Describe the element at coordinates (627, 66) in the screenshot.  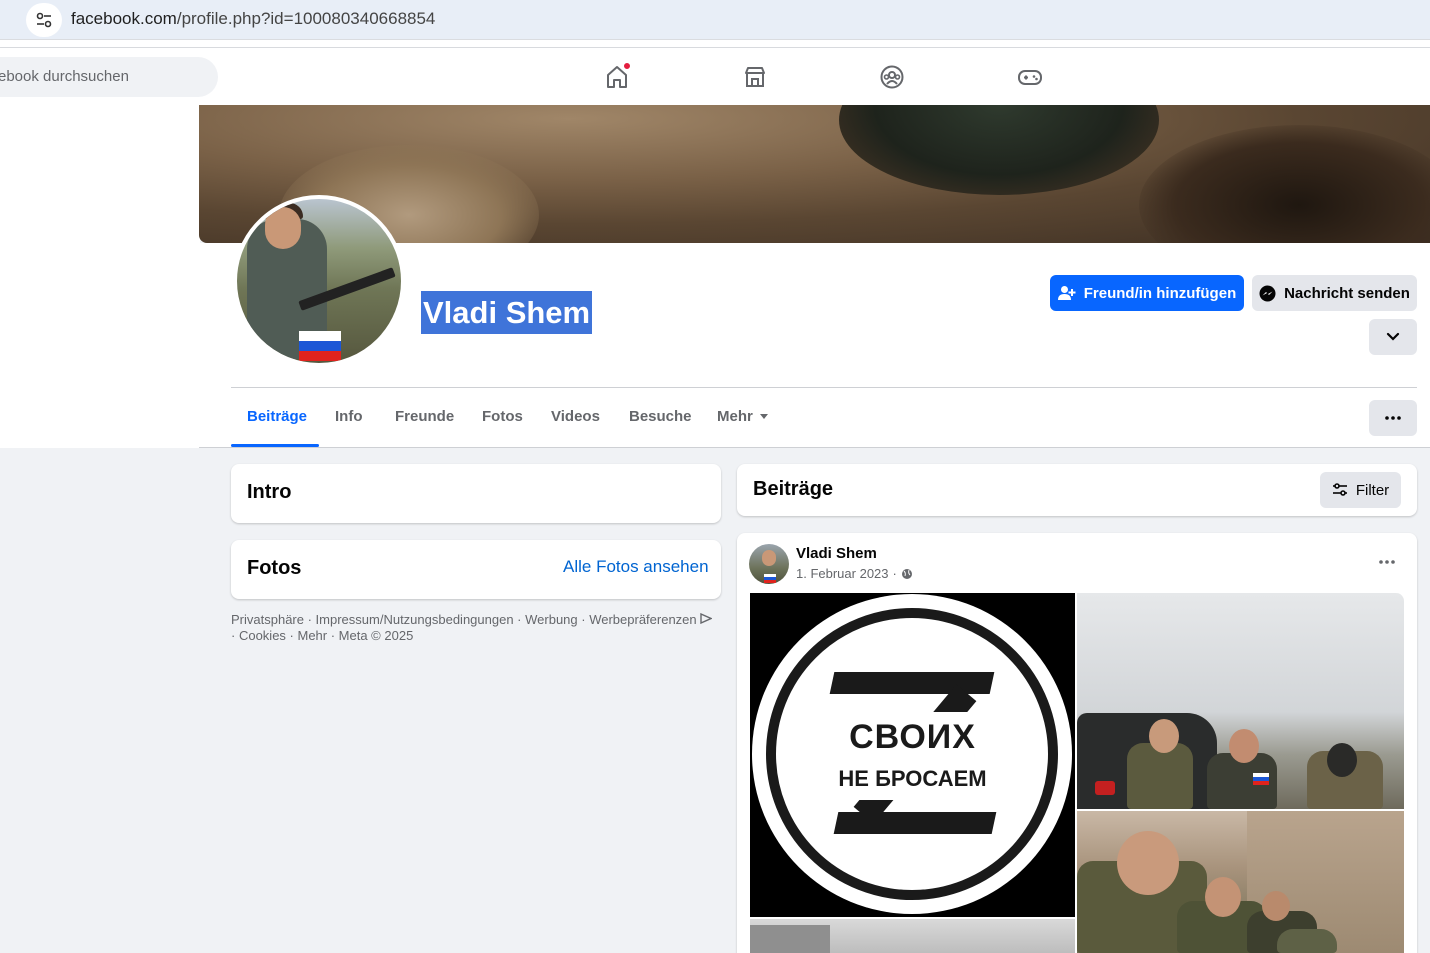
I see `notification-dot` at that location.